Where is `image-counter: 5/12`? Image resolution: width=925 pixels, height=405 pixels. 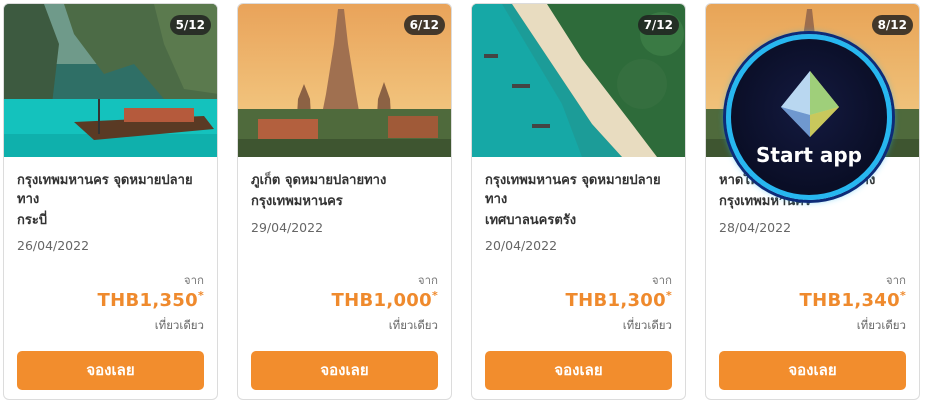
image-counter: 5/12 is located at coordinates (190, 25).